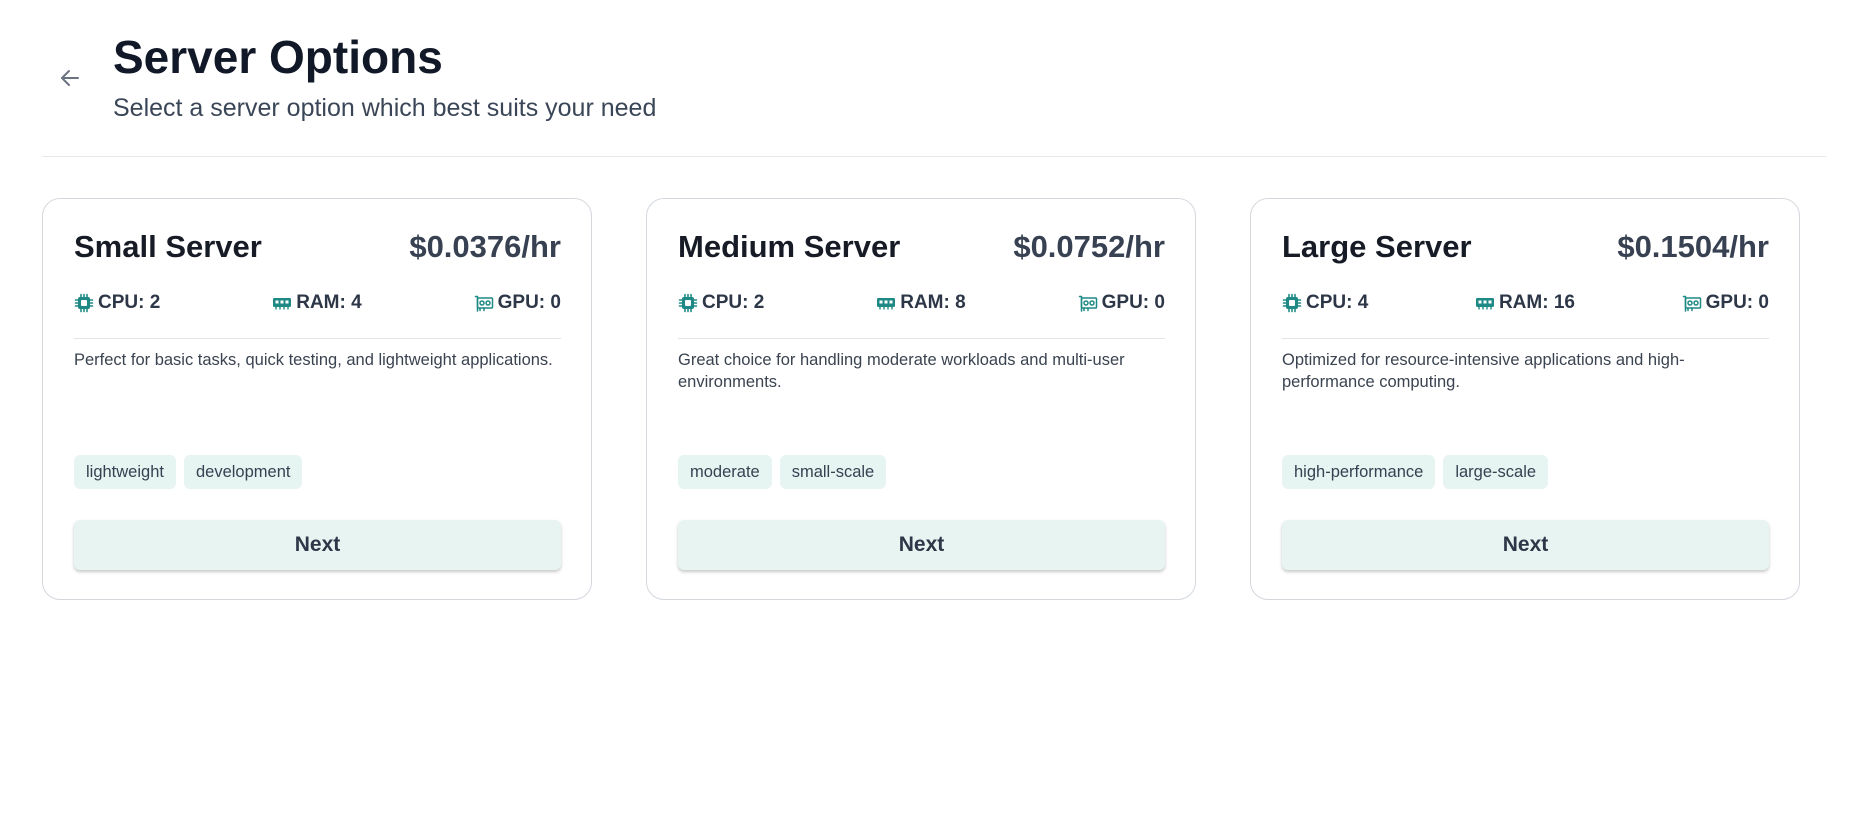 The image size is (1873, 837). What do you see at coordinates (1359, 472) in the screenshot?
I see `tag: high-performance` at bounding box center [1359, 472].